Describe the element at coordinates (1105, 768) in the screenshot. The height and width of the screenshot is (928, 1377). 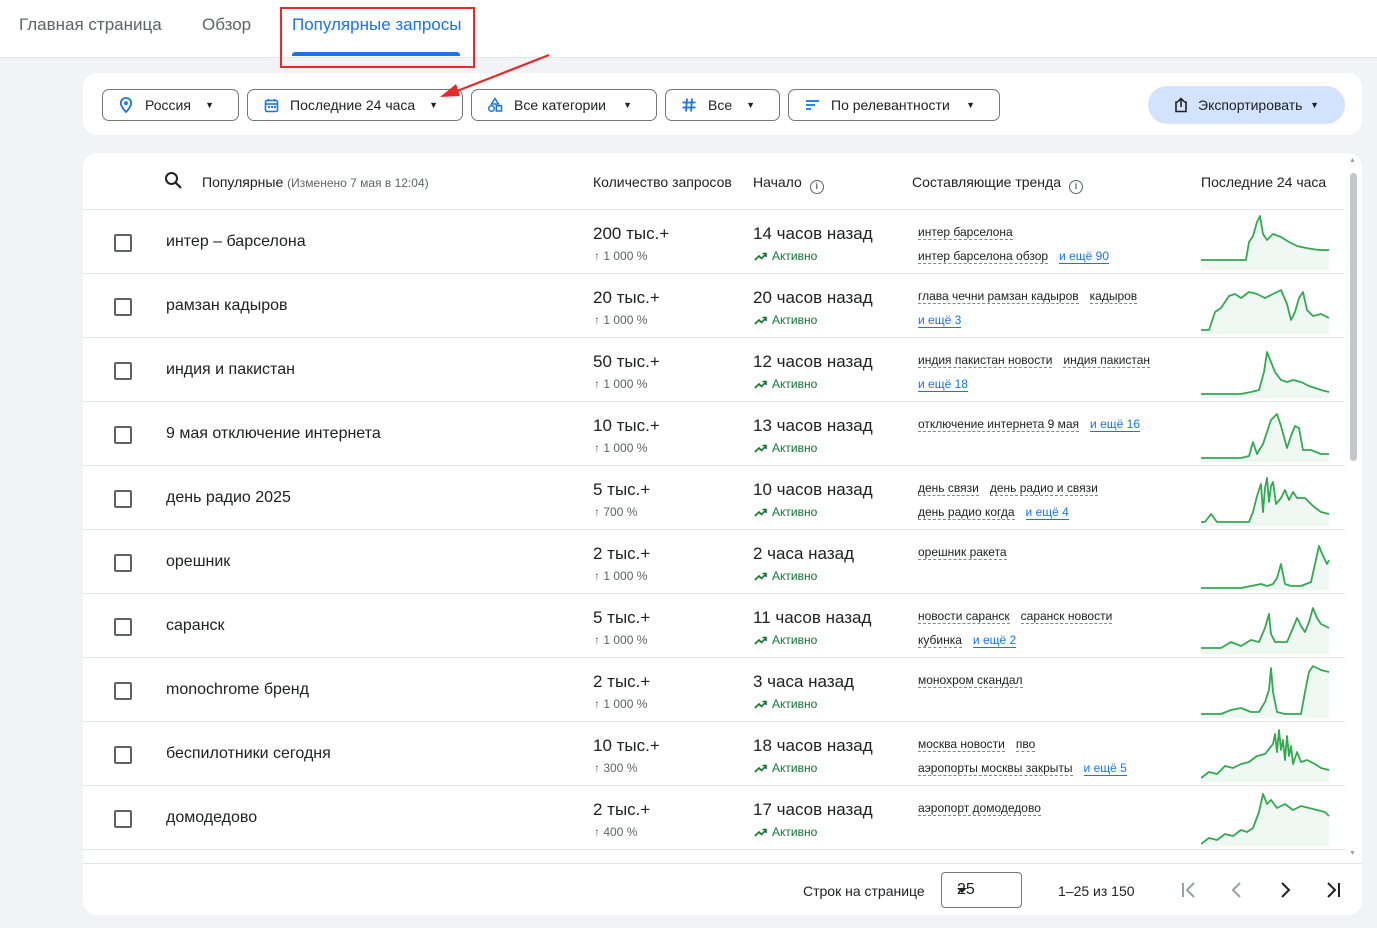
I see `breakdown-more-link: и ещё 5` at that location.